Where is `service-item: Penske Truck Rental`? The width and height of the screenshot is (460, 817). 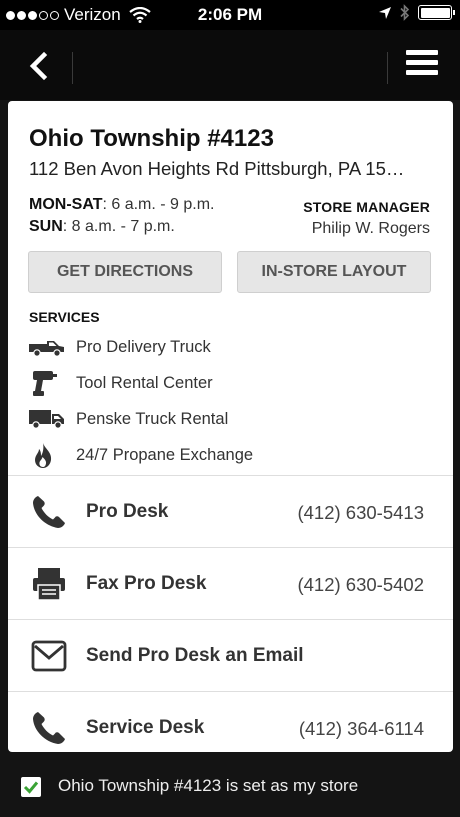 service-item: Penske Truck Rental is located at coordinates (128, 419).